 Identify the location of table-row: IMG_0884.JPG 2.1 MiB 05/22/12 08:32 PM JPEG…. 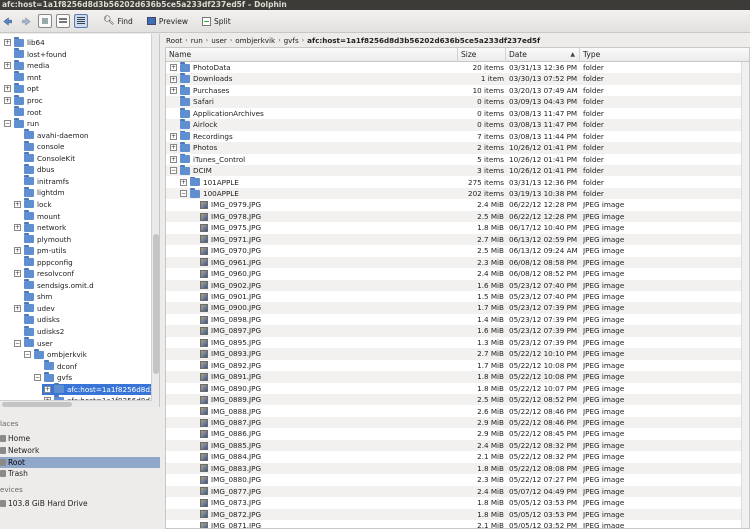
(457, 456).